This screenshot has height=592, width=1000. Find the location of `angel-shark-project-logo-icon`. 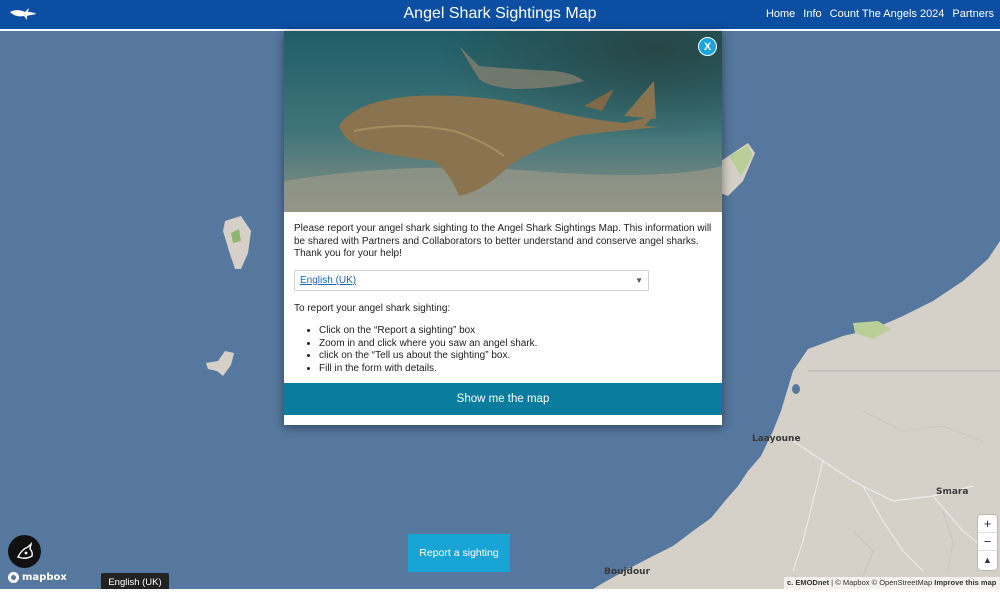

angel-shark-project-logo-icon is located at coordinates (24, 551).